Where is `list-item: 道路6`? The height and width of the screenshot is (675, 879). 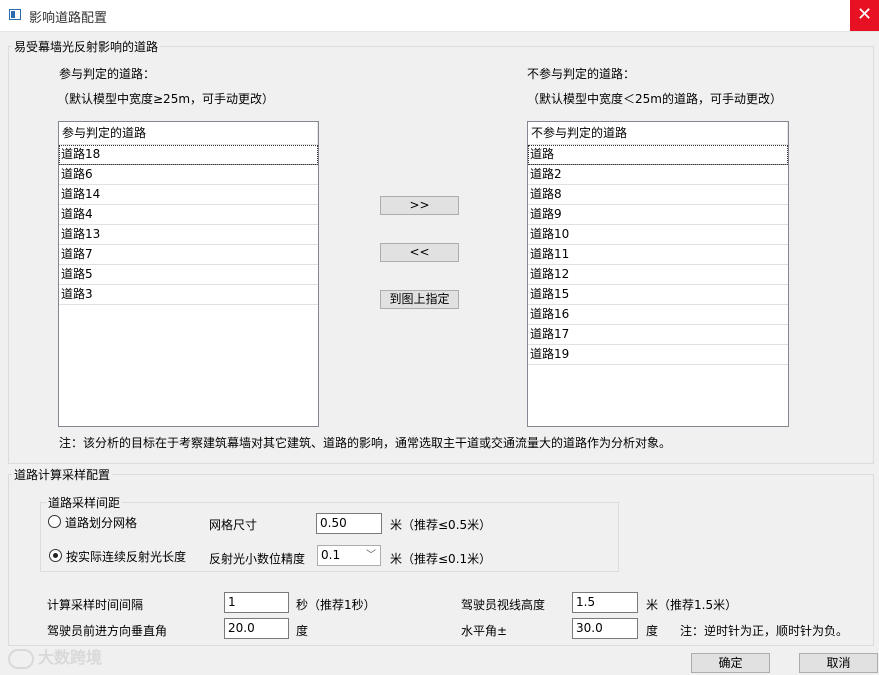 list-item: 道路6 is located at coordinates (188, 175).